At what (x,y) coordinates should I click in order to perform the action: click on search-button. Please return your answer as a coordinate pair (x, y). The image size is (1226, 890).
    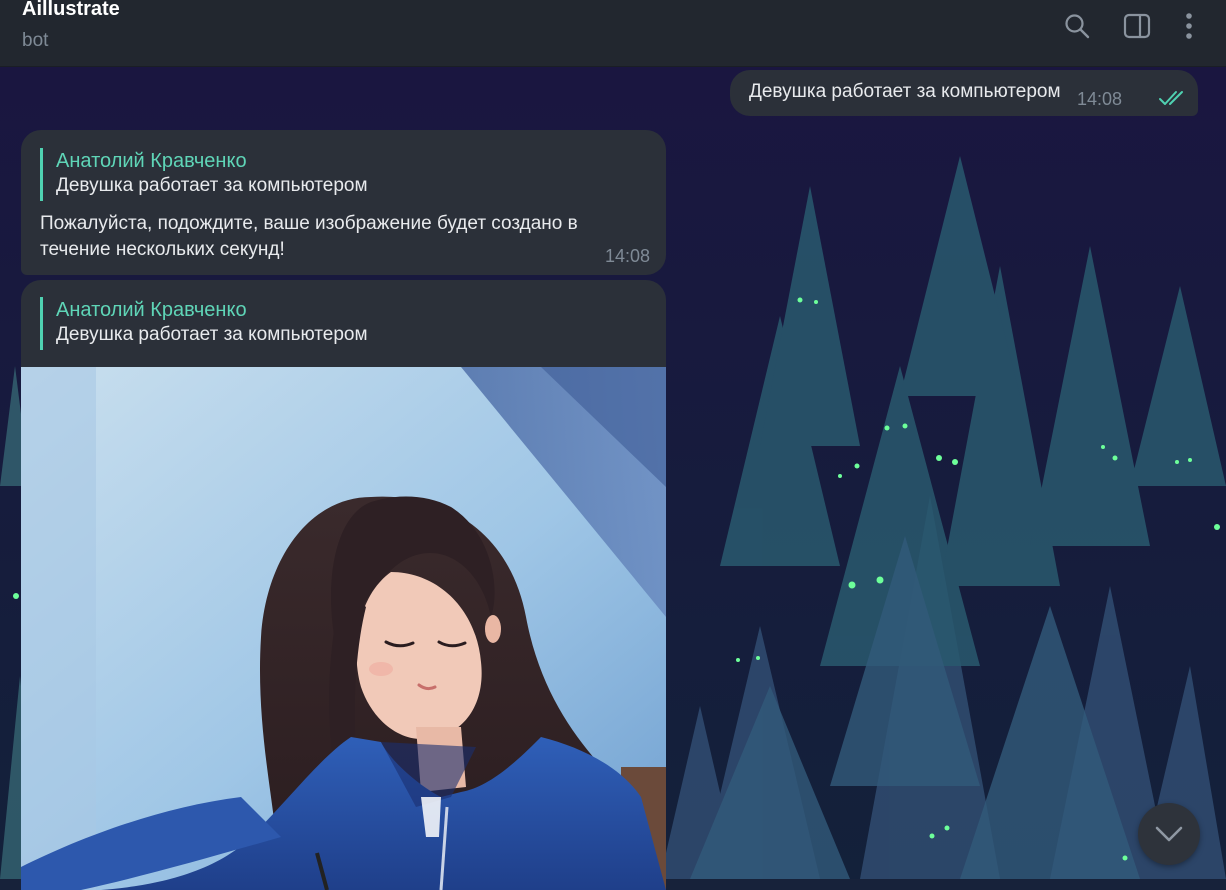
    Looking at the image, I should click on (1077, 26).